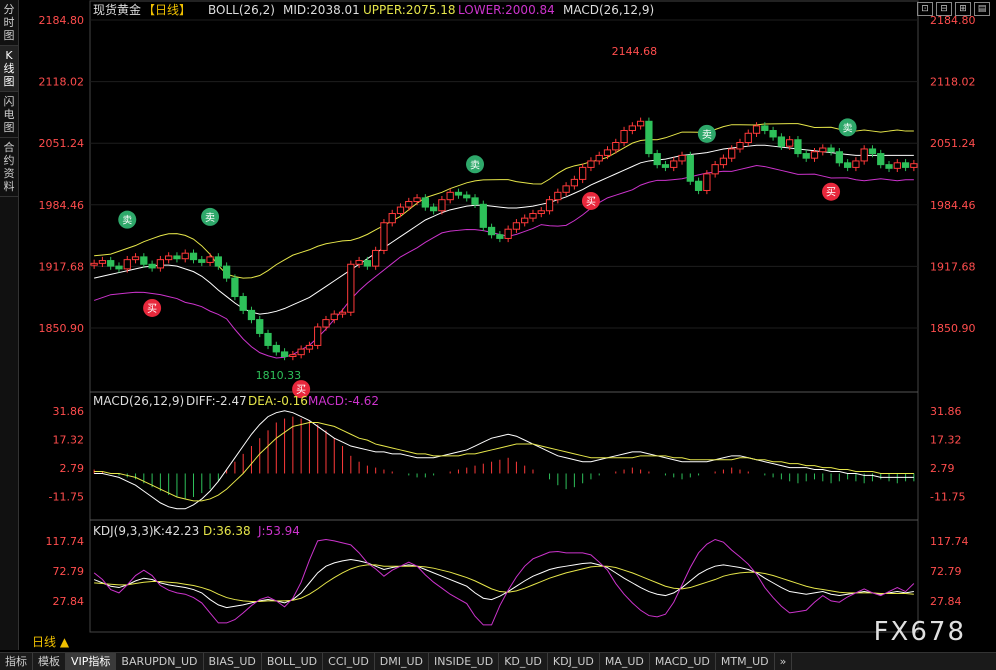 This screenshot has width=996, height=670. Describe the element at coordinates (160, 661) in the screenshot. I see `tab-3: BARUPDN_UD` at that location.